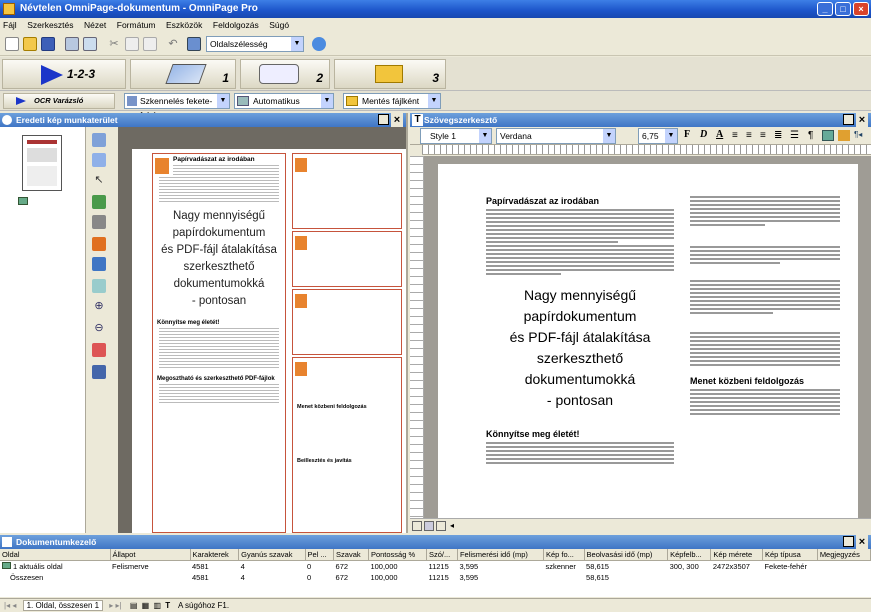 The image size is (871, 612). Describe the element at coordinates (12, 44) in the screenshot. I see `new-icon` at that location.